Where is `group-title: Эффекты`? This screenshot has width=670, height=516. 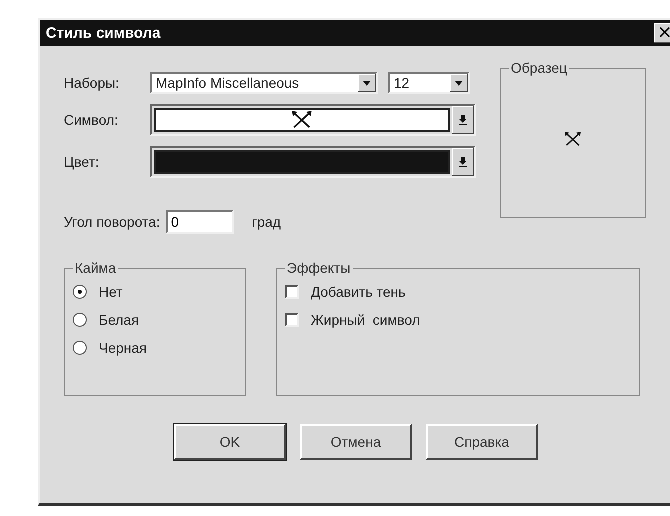
group-title: Эффекты is located at coordinates (319, 268).